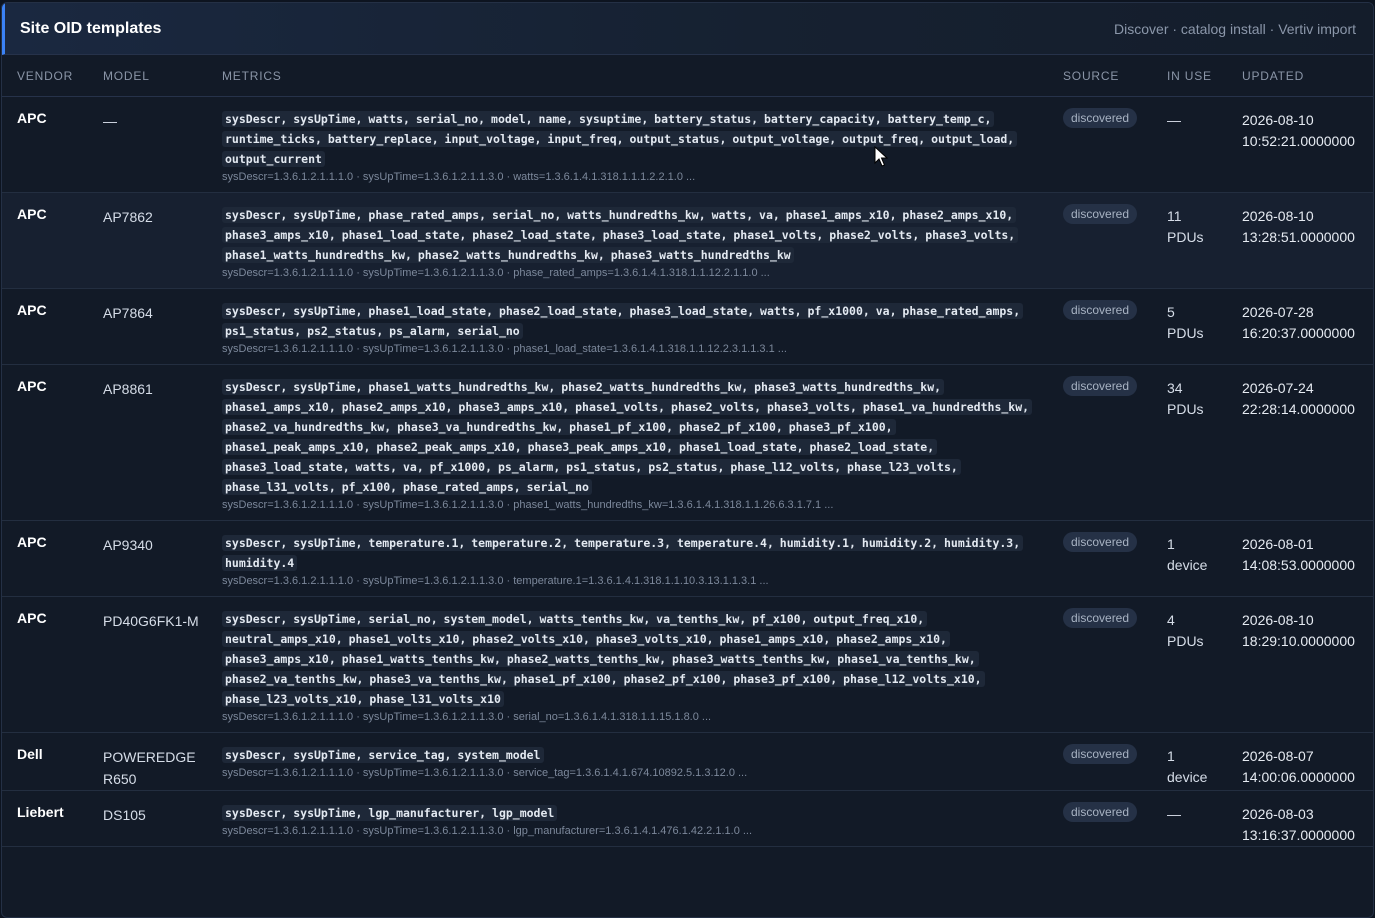  I want to click on updated-cell: 2026-08-10 10:52:21.0000000, so click(1307, 145).